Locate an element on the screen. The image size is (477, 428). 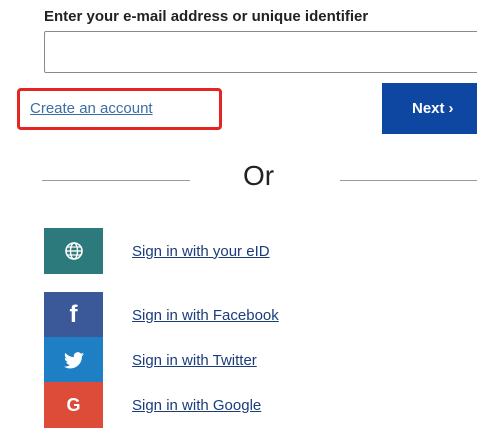
divider-right is located at coordinates (408, 180).